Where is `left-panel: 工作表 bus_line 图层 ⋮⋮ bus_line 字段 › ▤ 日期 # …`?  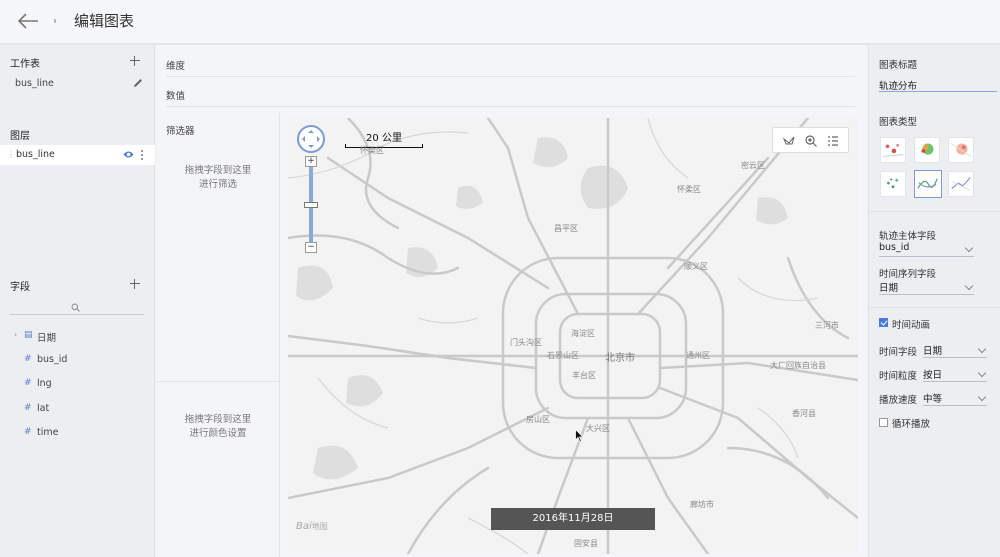 left-panel: 工作表 bus_line 图层 ⋮⋮ bus_line 字段 › ▤ 日期 # … is located at coordinates (77, 301).